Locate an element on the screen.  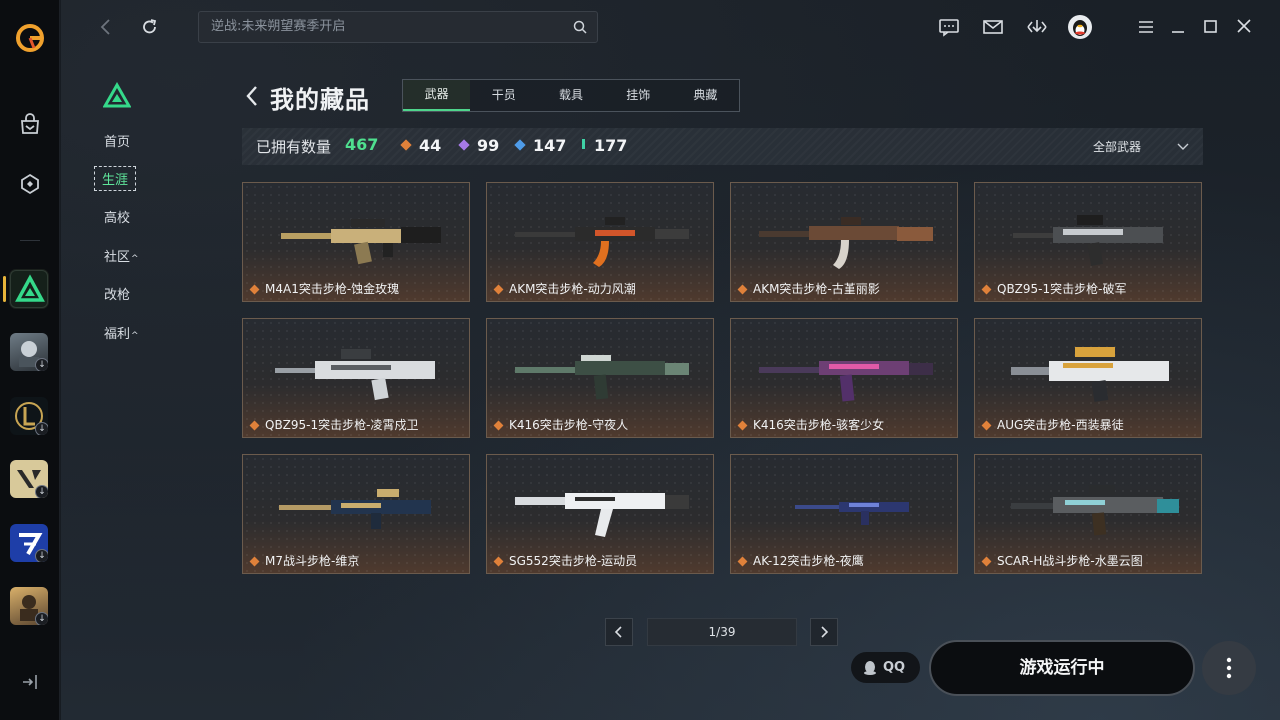
chevron-left-icon is located at coordinates (618, 632).